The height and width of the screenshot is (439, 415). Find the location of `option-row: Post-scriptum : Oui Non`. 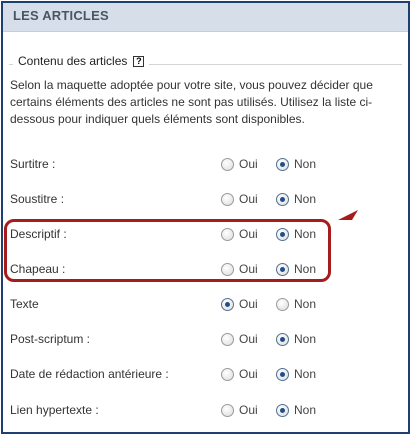

option-row: Post-scriptum : Oui Non is located at coordinates (205, 340).